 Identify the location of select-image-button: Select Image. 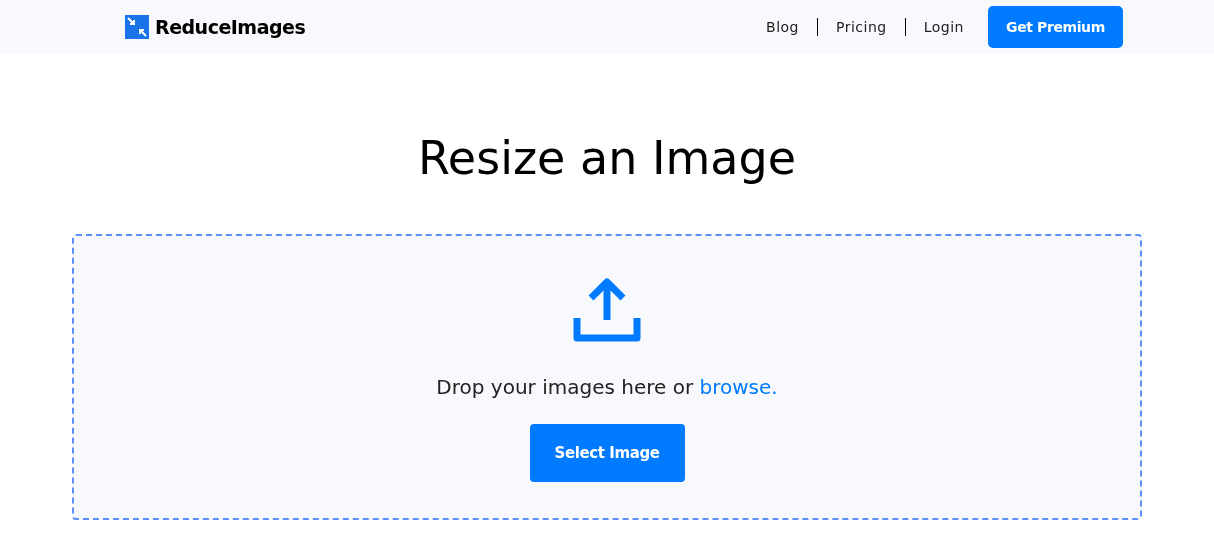
(607, 453).